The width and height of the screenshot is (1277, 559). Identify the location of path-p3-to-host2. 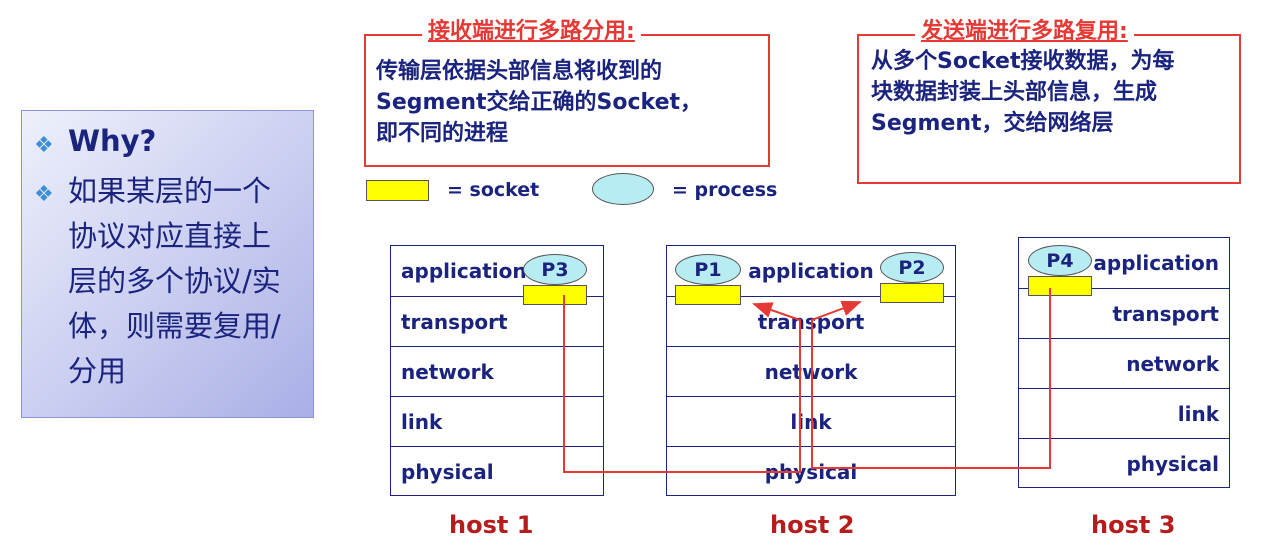
(682, 384).